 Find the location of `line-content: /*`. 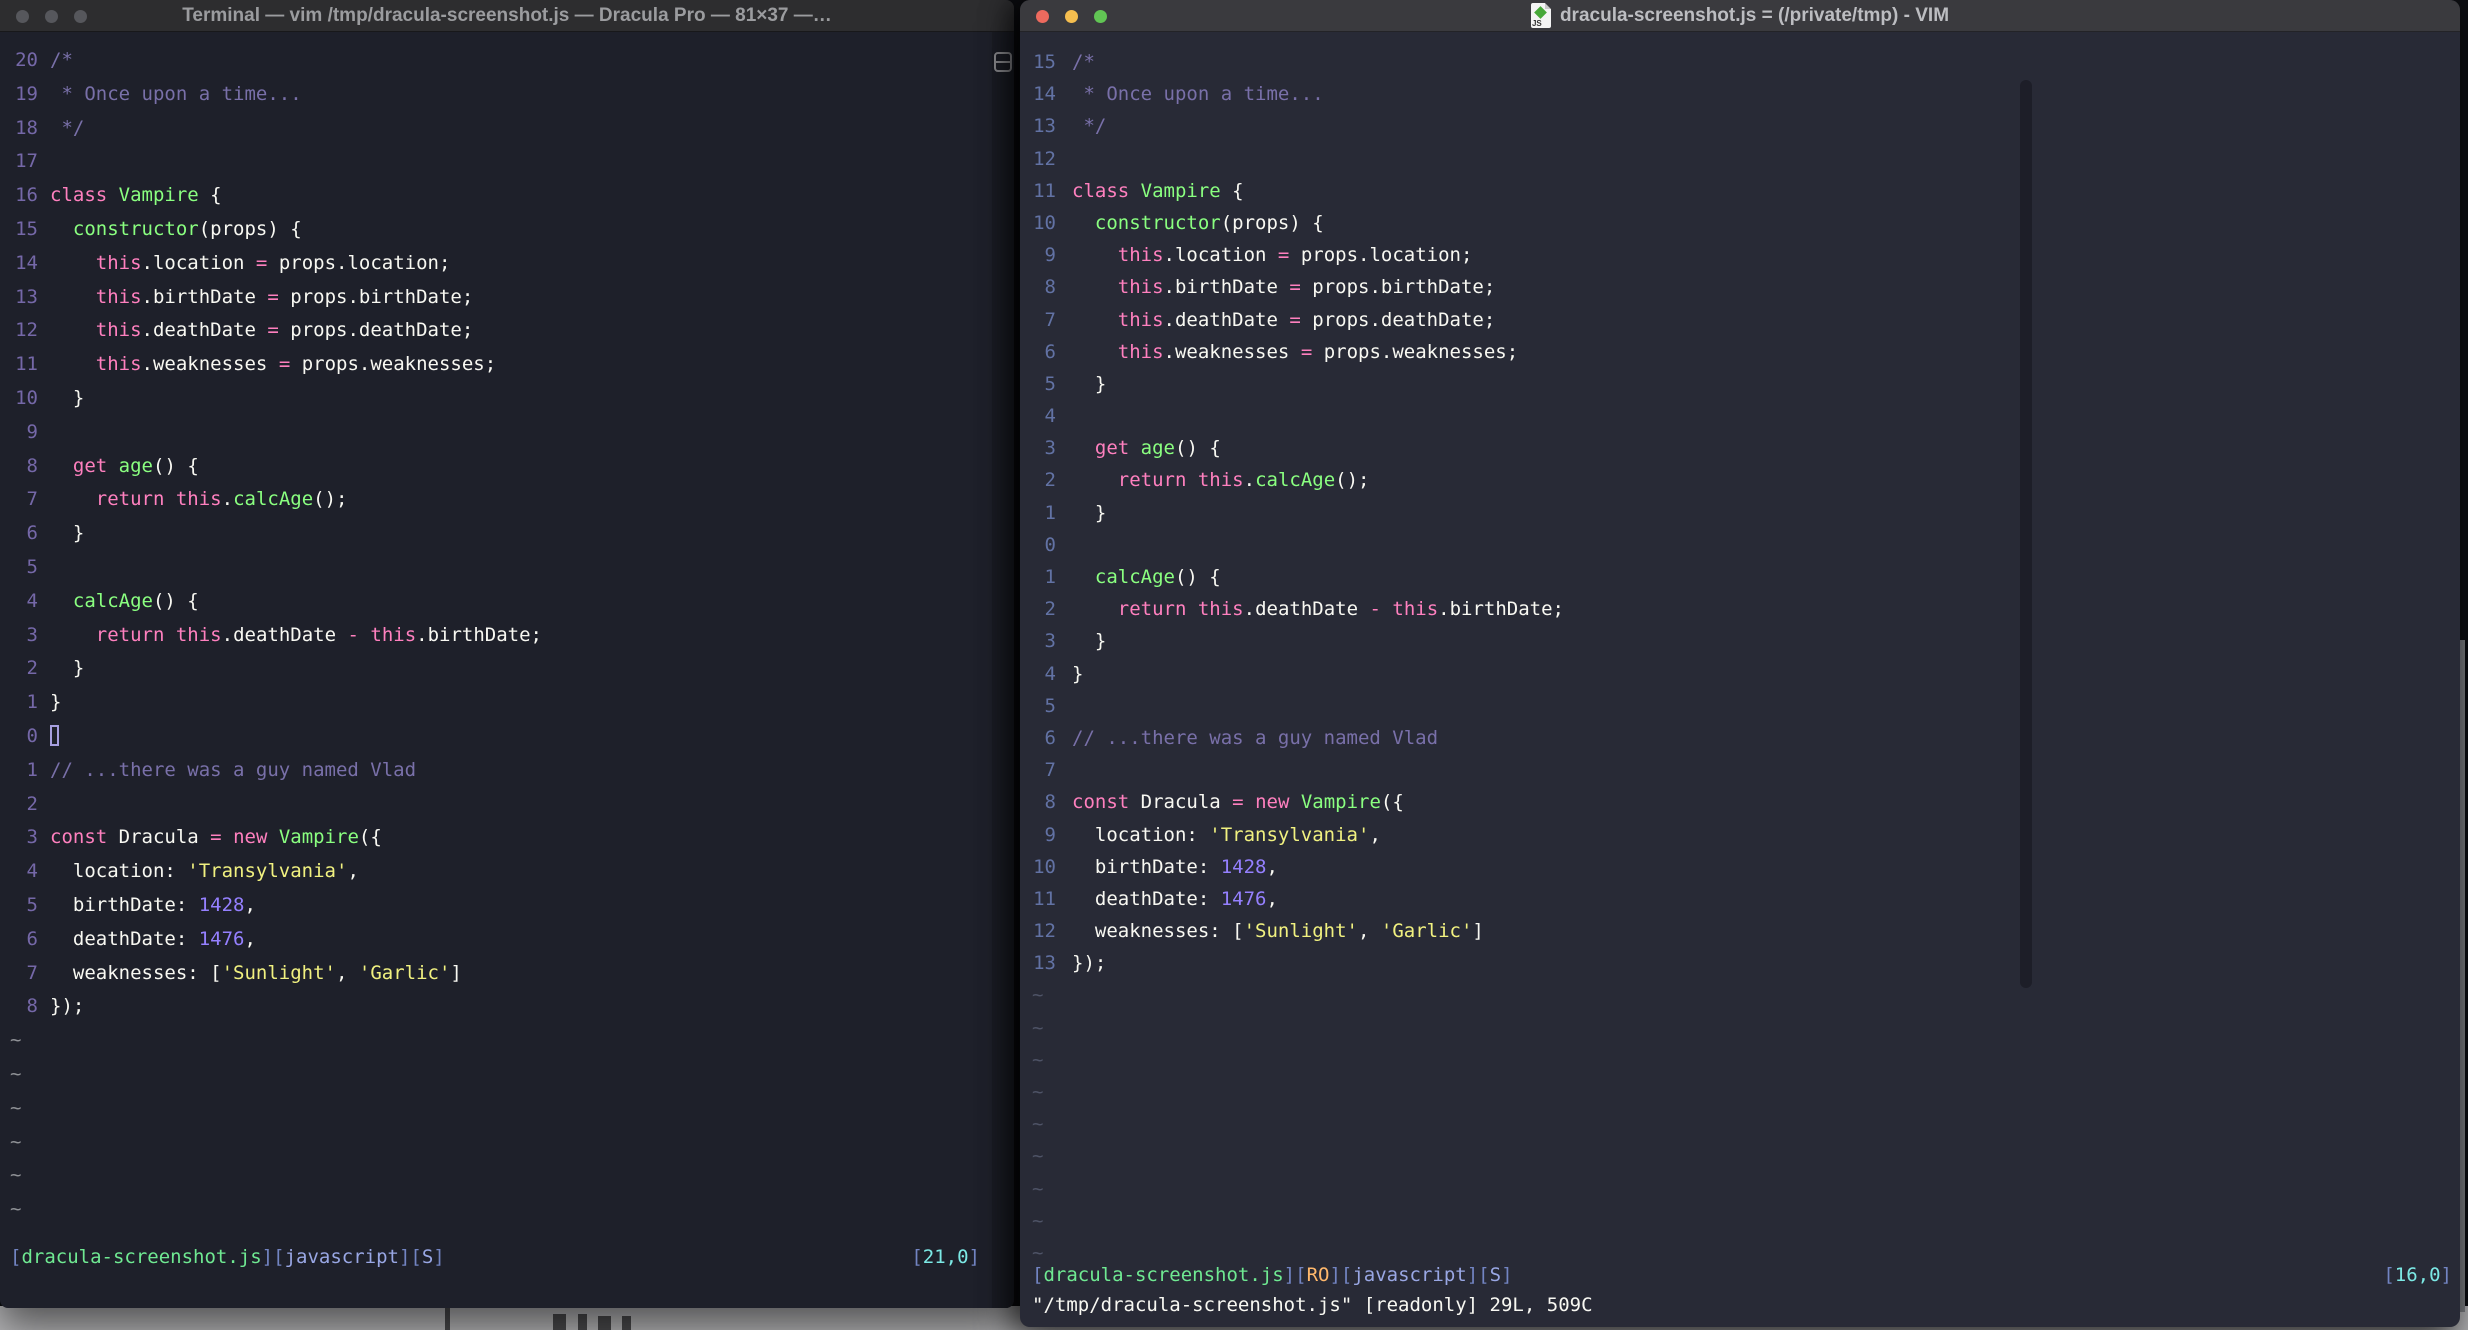

line-content: /* is located at coordinates (1083, 62).